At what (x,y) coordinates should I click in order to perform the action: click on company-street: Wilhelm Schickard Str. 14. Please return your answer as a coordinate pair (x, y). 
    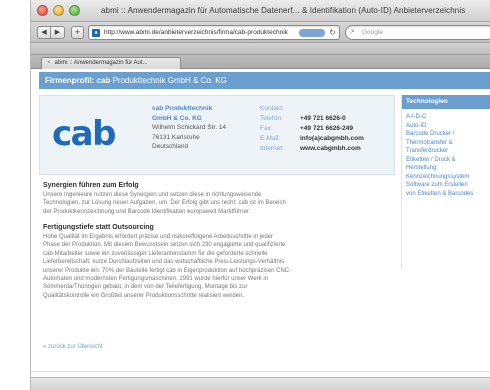
    Looking at the image, I should click on (189, 127).